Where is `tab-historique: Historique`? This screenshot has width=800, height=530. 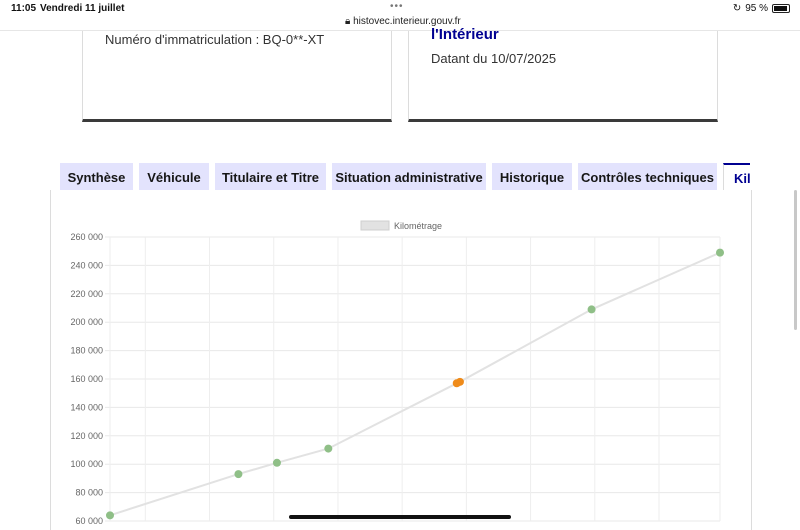
tab-historique: Historique is located at coordinates (532, 176).